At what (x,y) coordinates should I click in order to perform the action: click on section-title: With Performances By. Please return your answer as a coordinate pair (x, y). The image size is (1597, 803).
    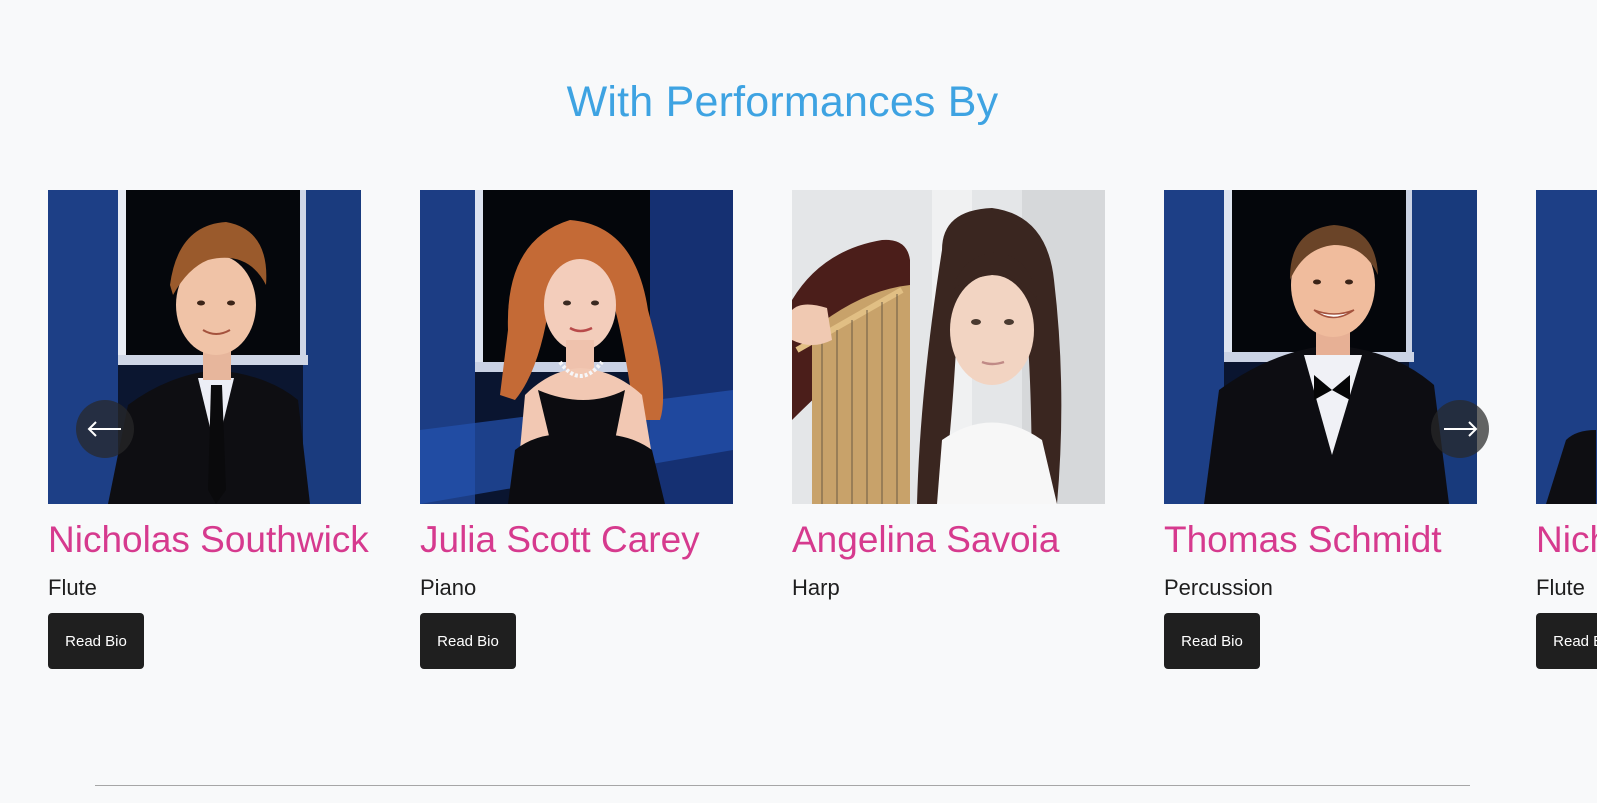
    Looking at the image, I should click on (782, 102).